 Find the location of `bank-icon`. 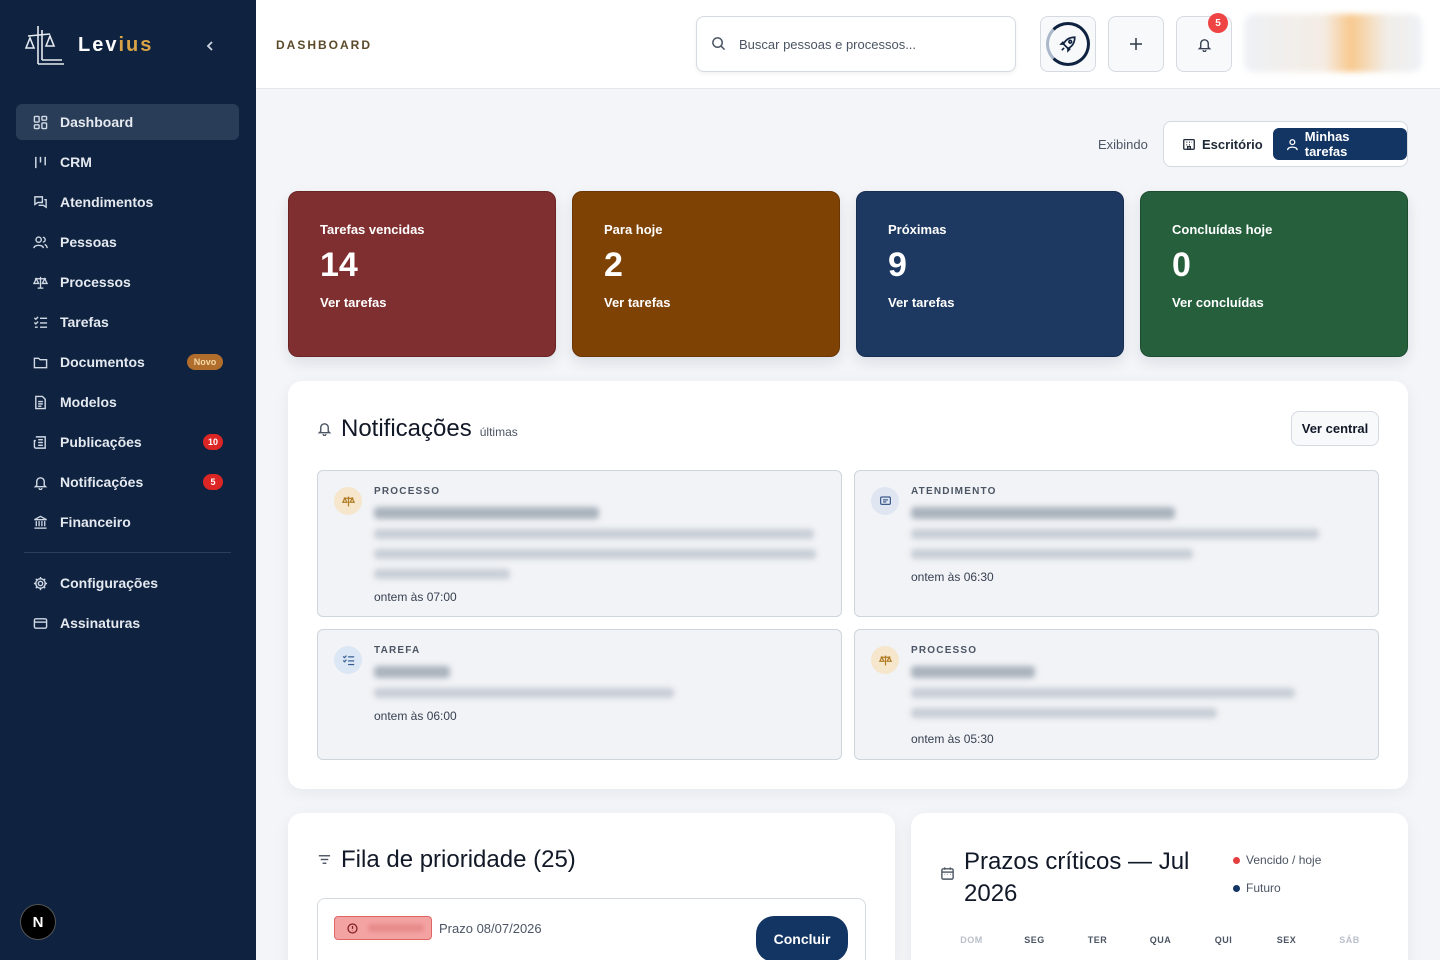

bank-icon is located at coordinates (40, 522).